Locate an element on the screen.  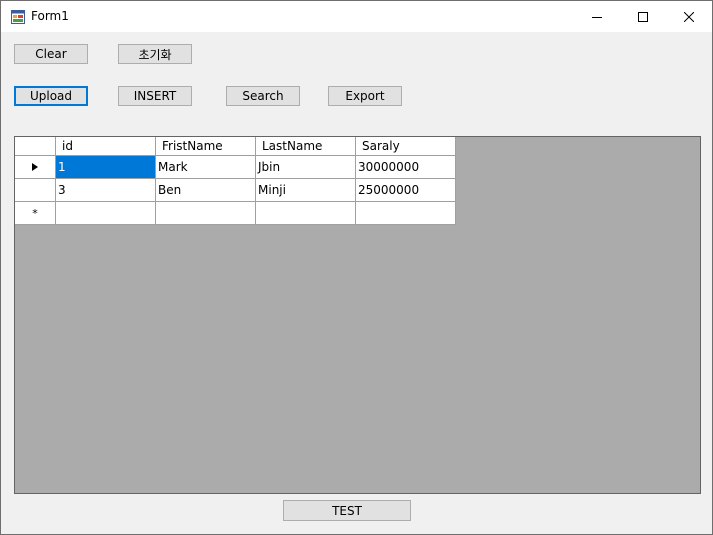
new-row-header: * is located at coordinates (35, 213).